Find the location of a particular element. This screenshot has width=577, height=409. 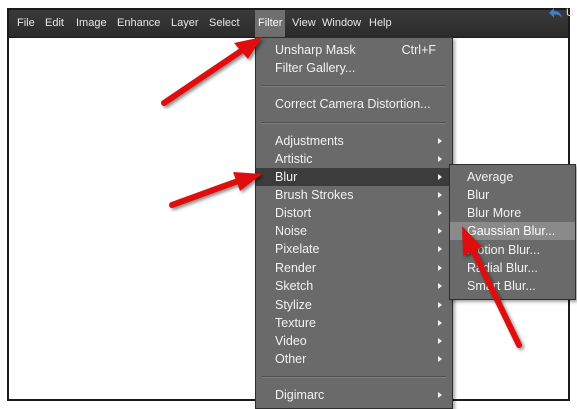

menu-item-noise: Noise is located at coordinates (354, 231).